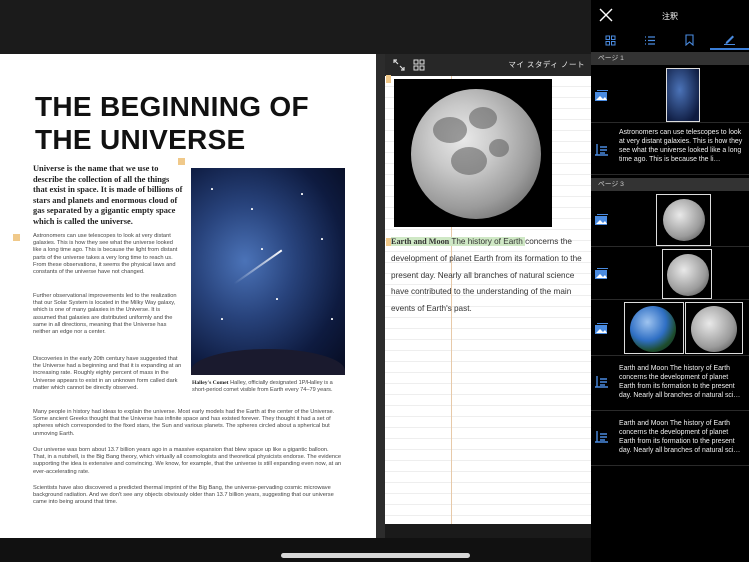 Image resolution: width=749 pixels, height=562 pixels. I want to click on tab-thumbnails, so click(611, 40).